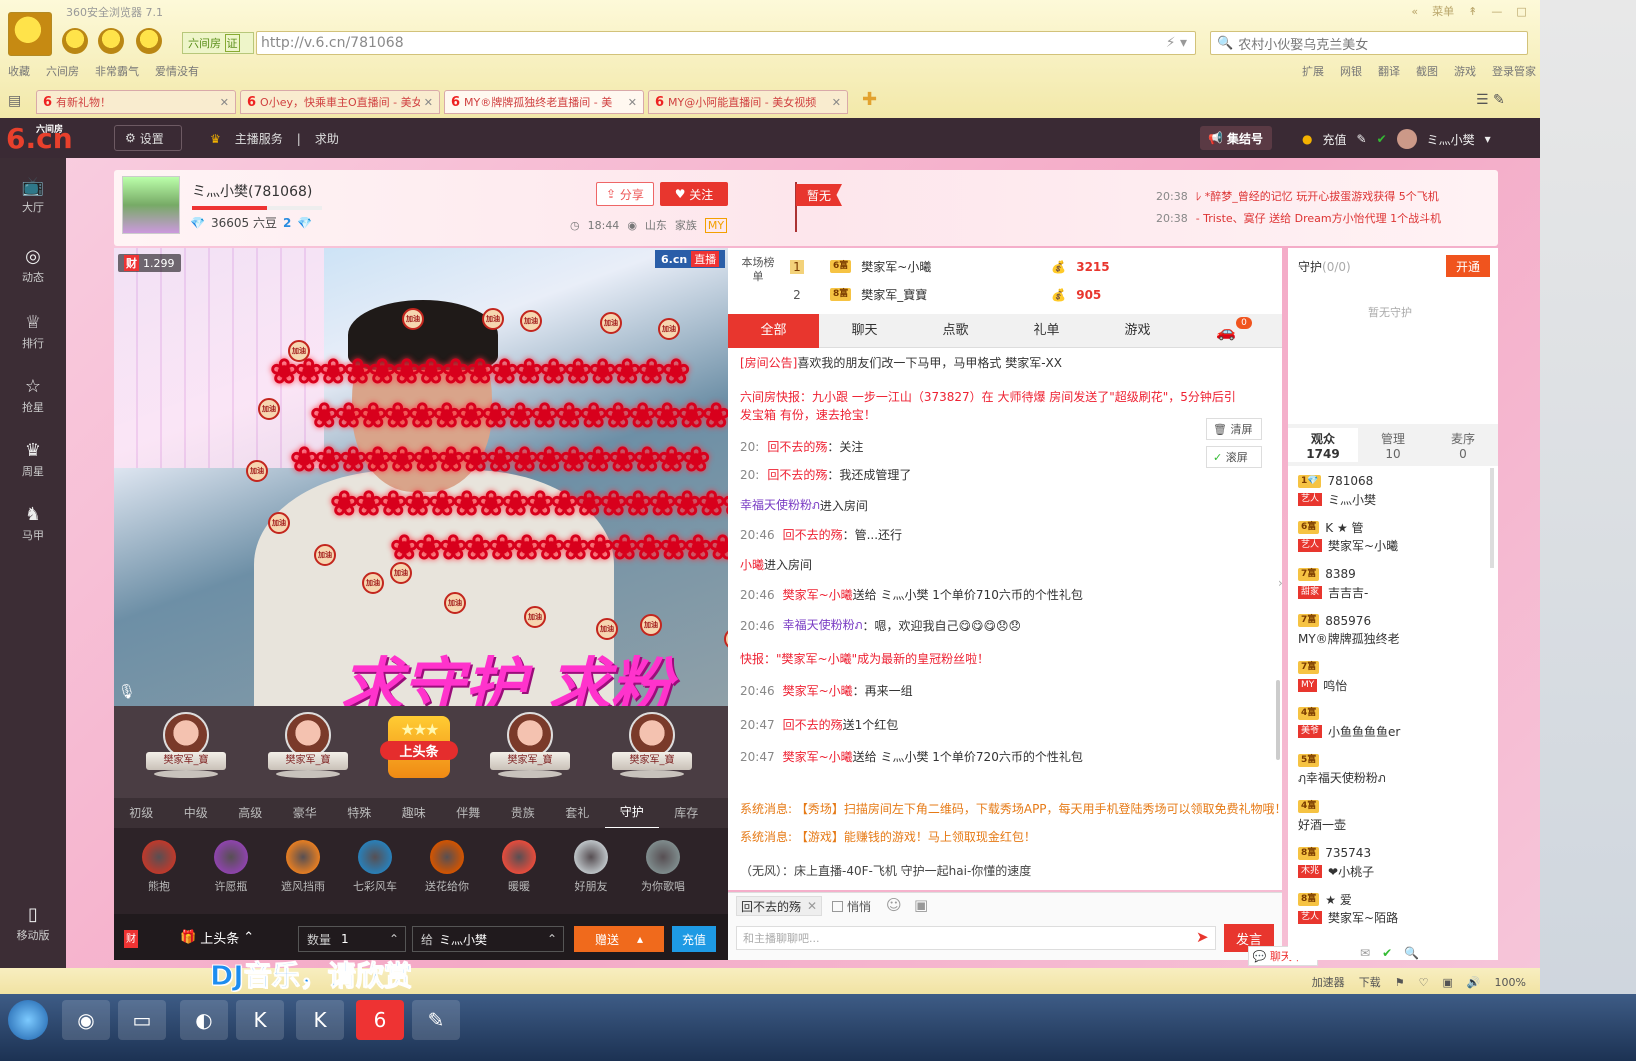  Describe the element at coordinates (151, 205) in the screenshot. I see `anchor-avatar` at that location.